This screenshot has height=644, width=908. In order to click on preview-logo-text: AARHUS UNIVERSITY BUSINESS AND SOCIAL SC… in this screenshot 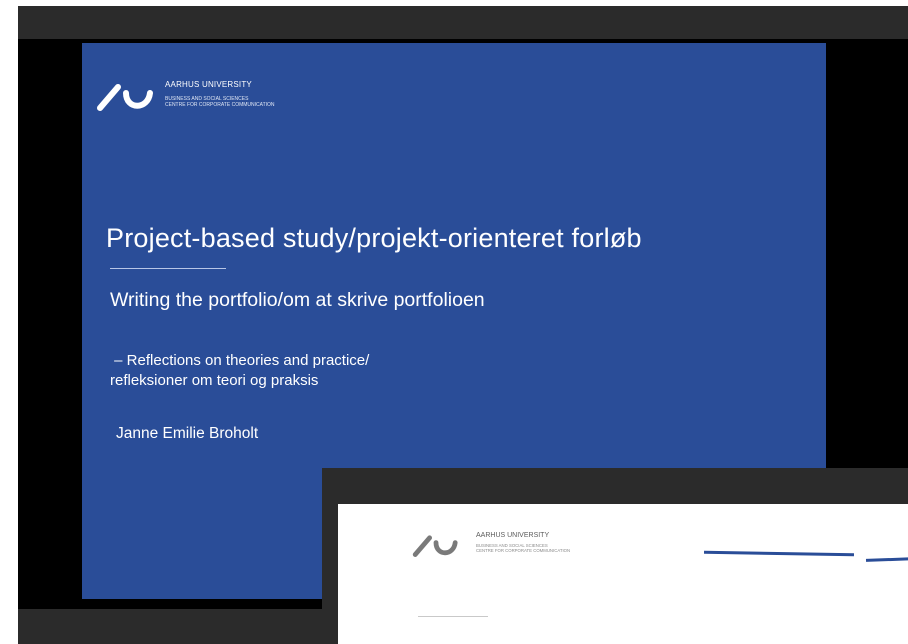, I will do `click(523, 542)`.